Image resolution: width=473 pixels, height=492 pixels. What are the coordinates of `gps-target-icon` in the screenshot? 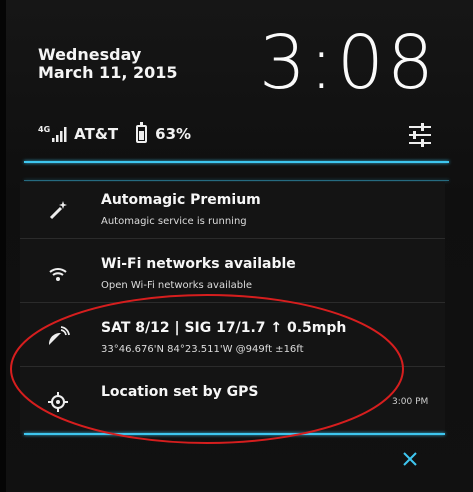 It's located at (58, 402).